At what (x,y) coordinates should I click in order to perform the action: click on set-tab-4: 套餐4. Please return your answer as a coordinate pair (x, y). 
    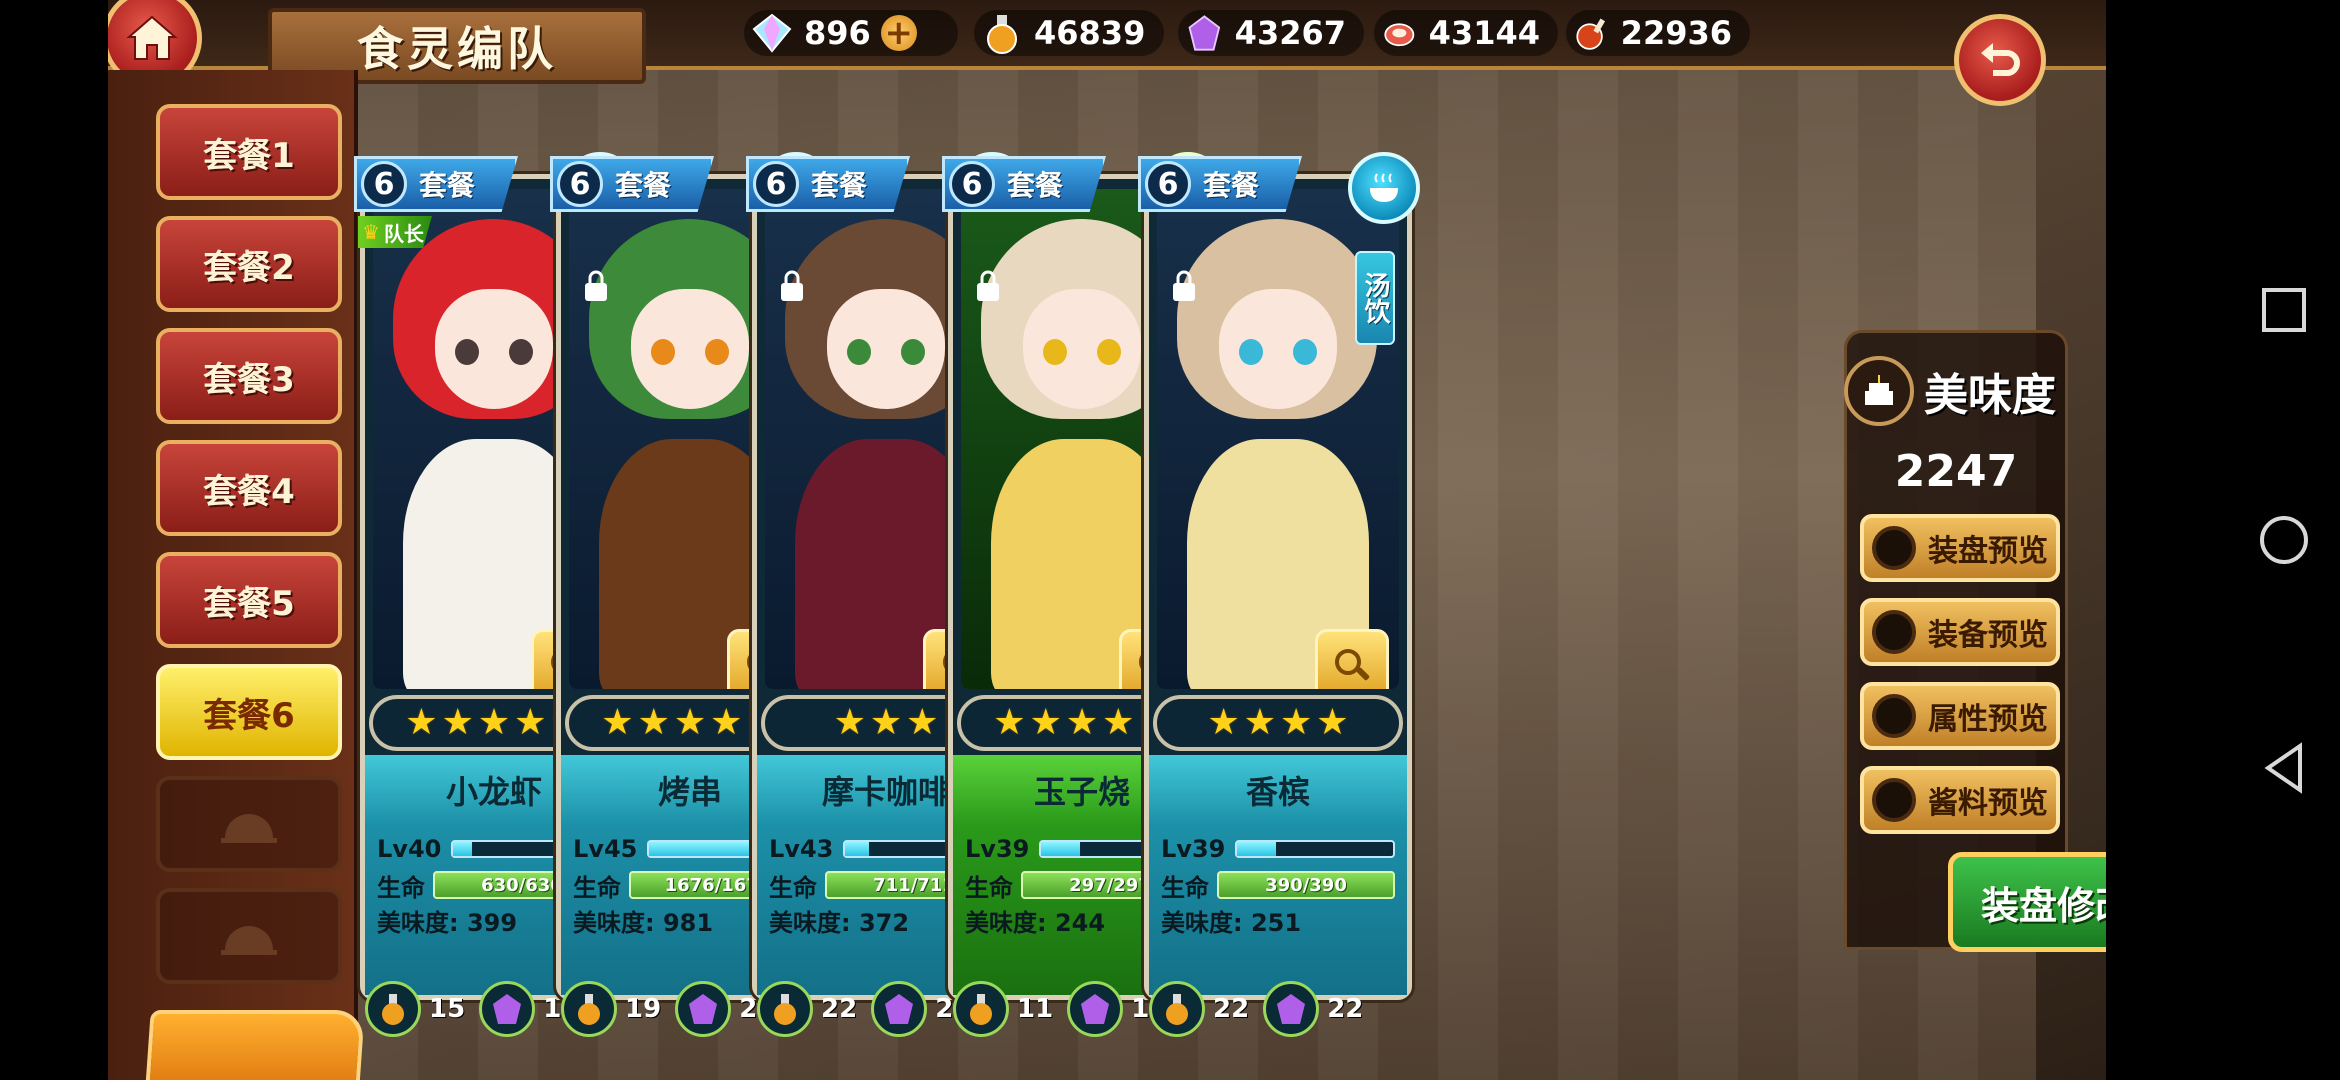
    Looking at the image, I should click on (249, 488).